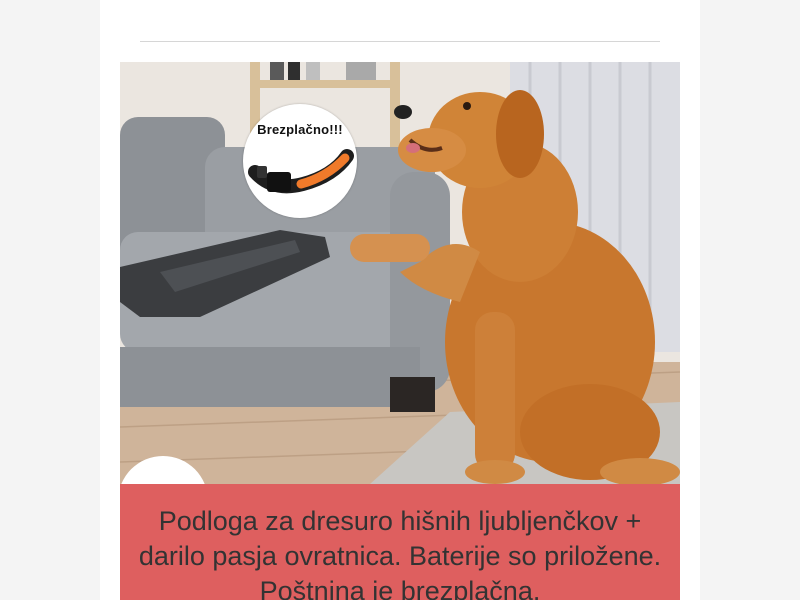  Describe the element at coordinates (400, 41) in the screenshot. I see `divider` at that location.